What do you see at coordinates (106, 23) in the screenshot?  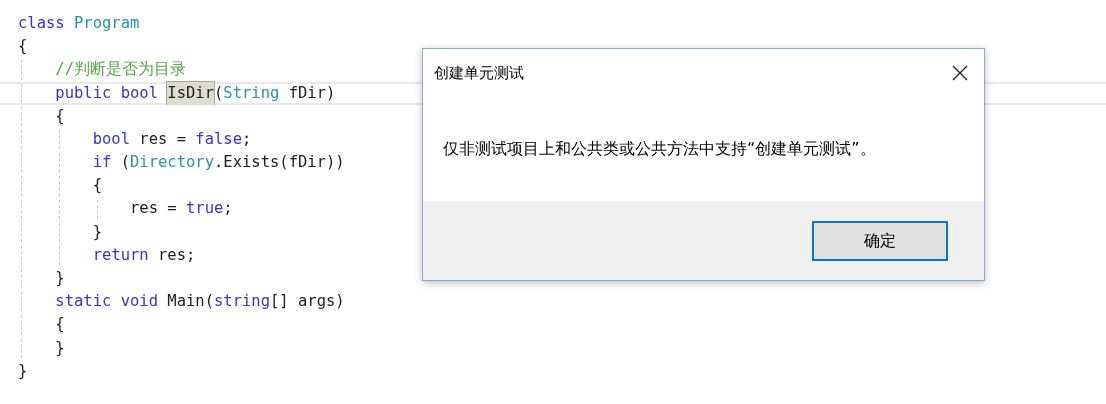 I see `code-token: Program` at bounding box center [106, 23].